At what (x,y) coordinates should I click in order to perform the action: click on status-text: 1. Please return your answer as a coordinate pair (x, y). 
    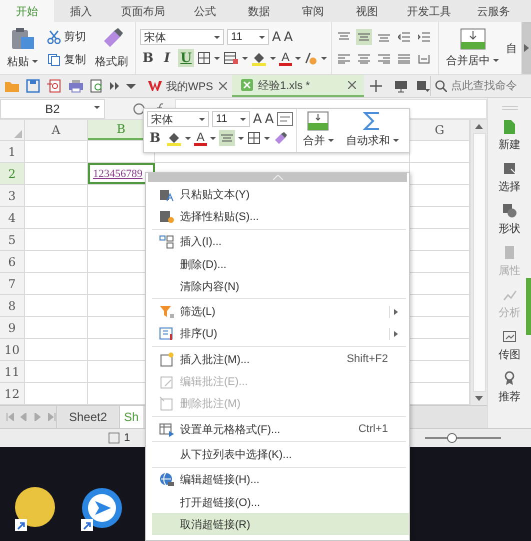
    Looking at the image, I should click on (127, 438).